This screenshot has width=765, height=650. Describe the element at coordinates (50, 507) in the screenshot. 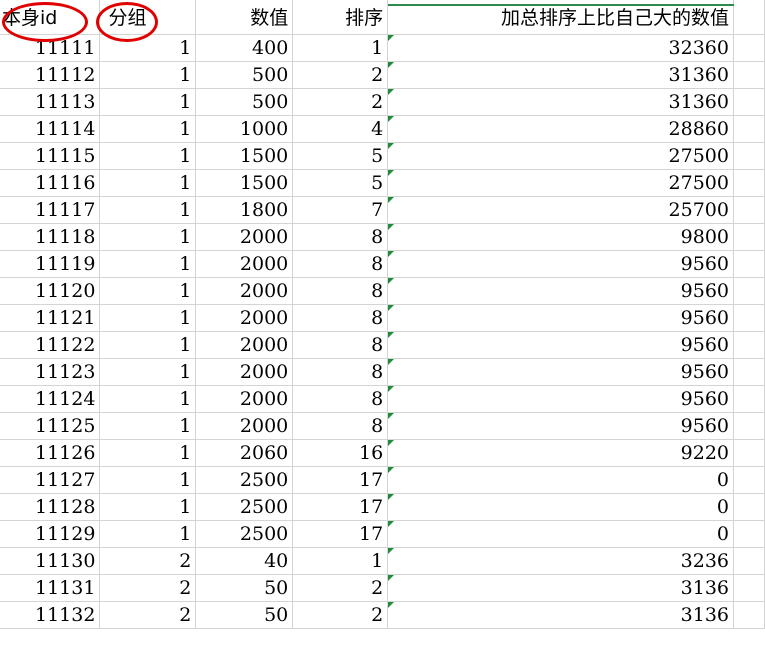

I see `id-cell: 11128` at that location.